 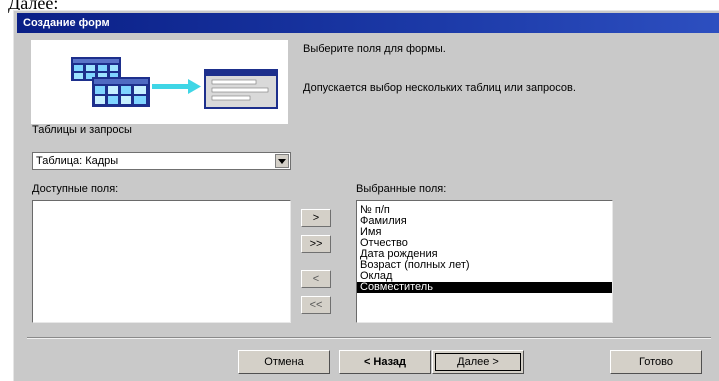 What do you see at coordinates (484, 287) in the screenshot?
I see `selected-field-item: Совместитель` at bounding box center [484, 287].